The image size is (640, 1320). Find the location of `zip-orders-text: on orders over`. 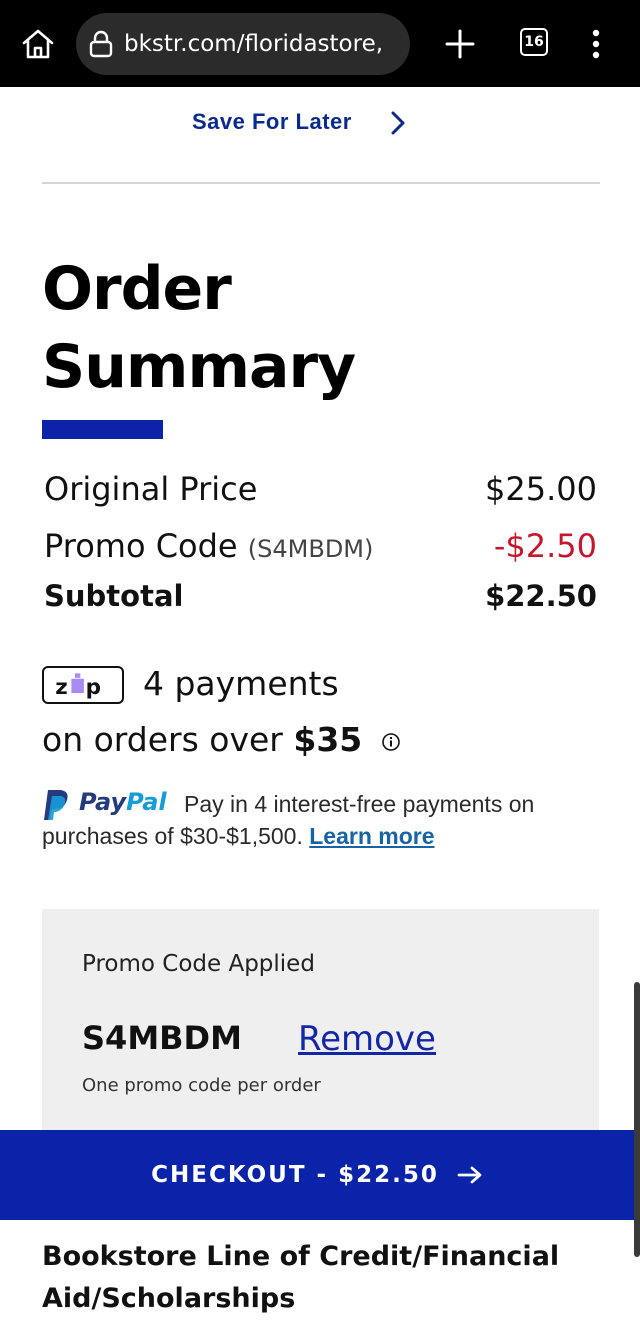

zip-orders-text: on orders over is located at coordinates (162, 739).